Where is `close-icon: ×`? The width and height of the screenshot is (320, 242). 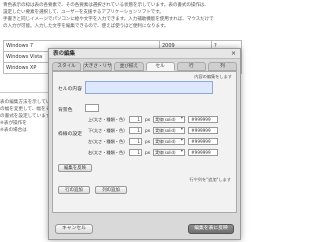 close-icon: × is located at coordinates (233, 54).